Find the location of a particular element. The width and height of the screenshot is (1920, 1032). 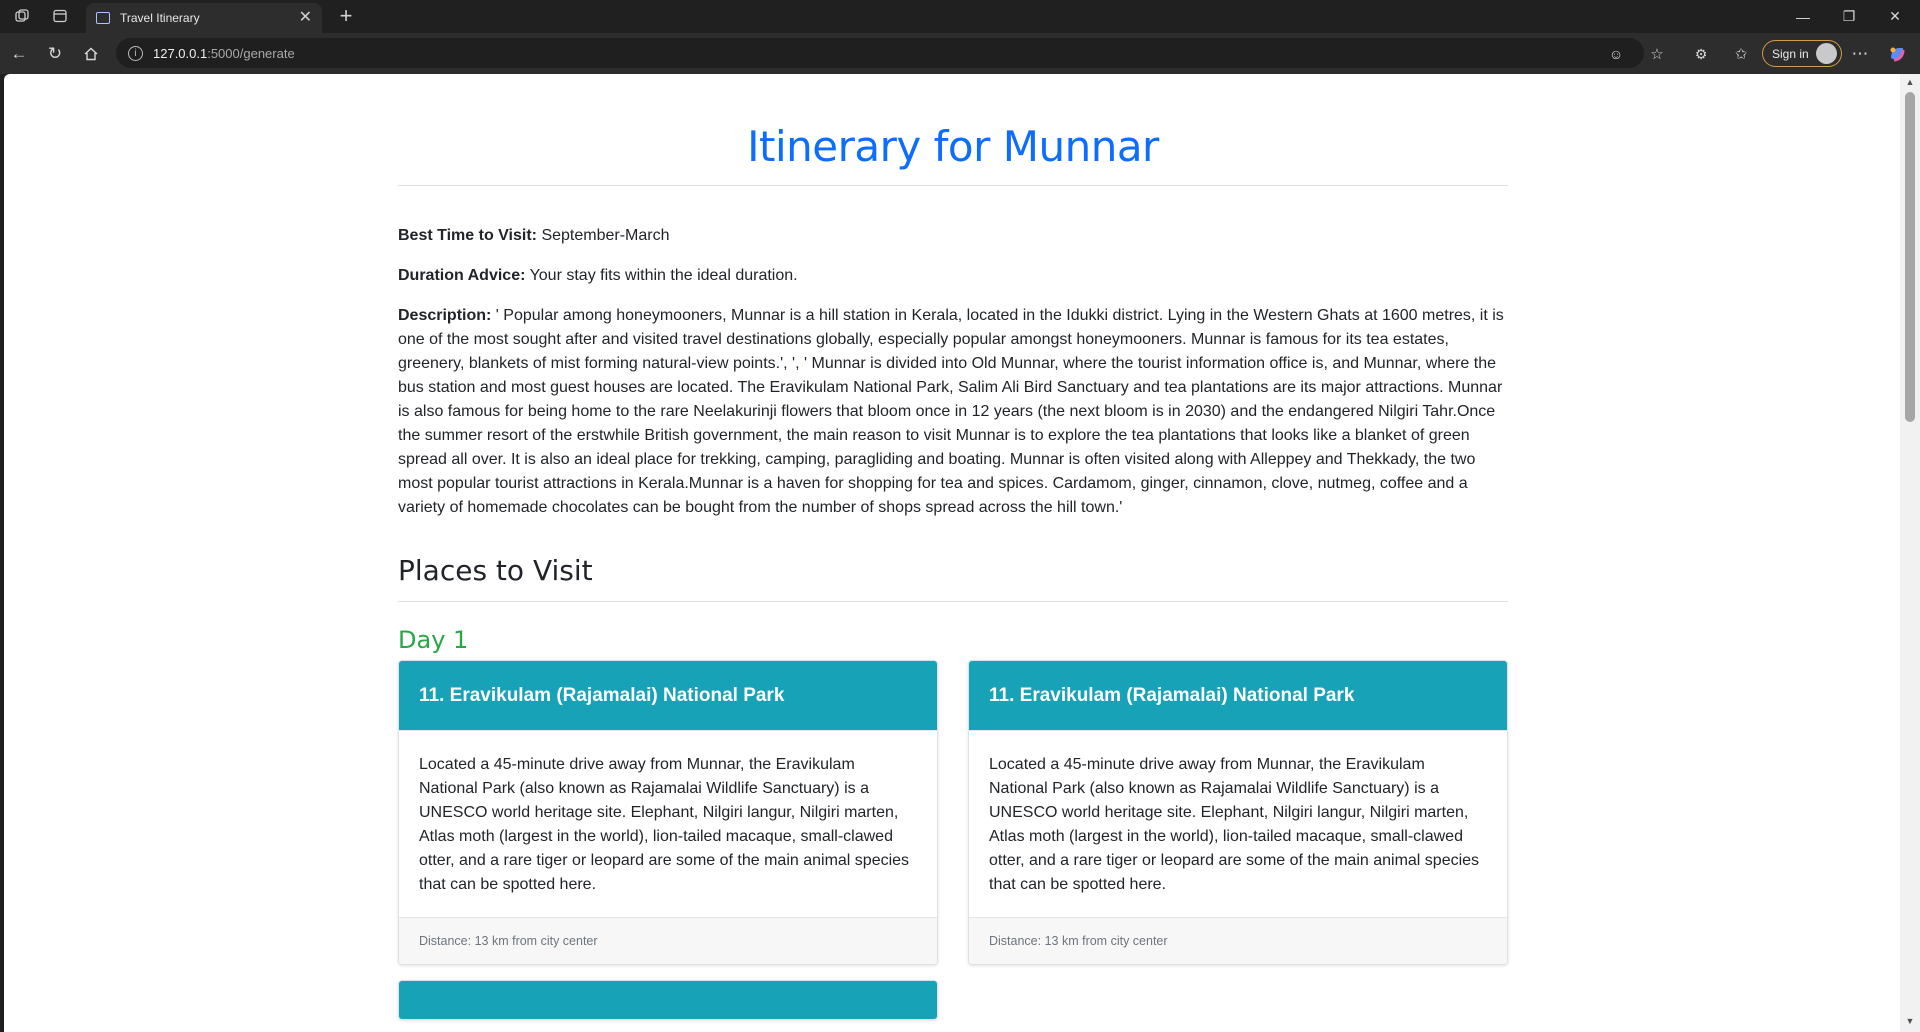

page-scrollbar: ▲ ▼ is located at coordinates (1910, 553).